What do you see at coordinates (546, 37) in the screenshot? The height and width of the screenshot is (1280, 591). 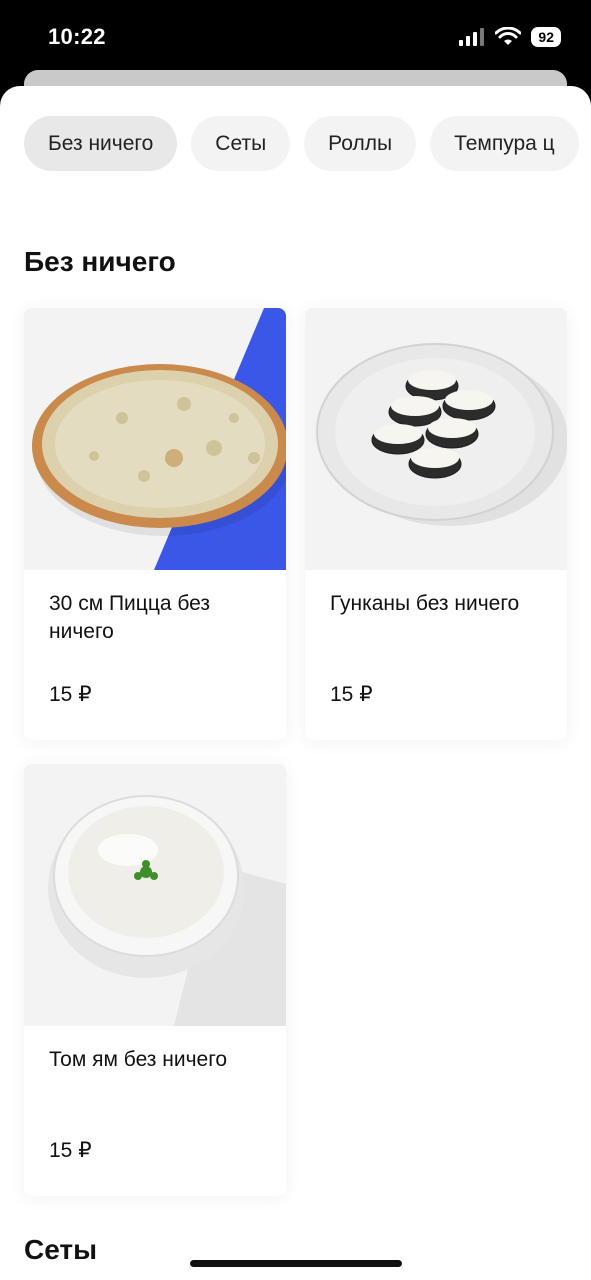 I see `battery-icon: 92` at bounding box center [546, 37].